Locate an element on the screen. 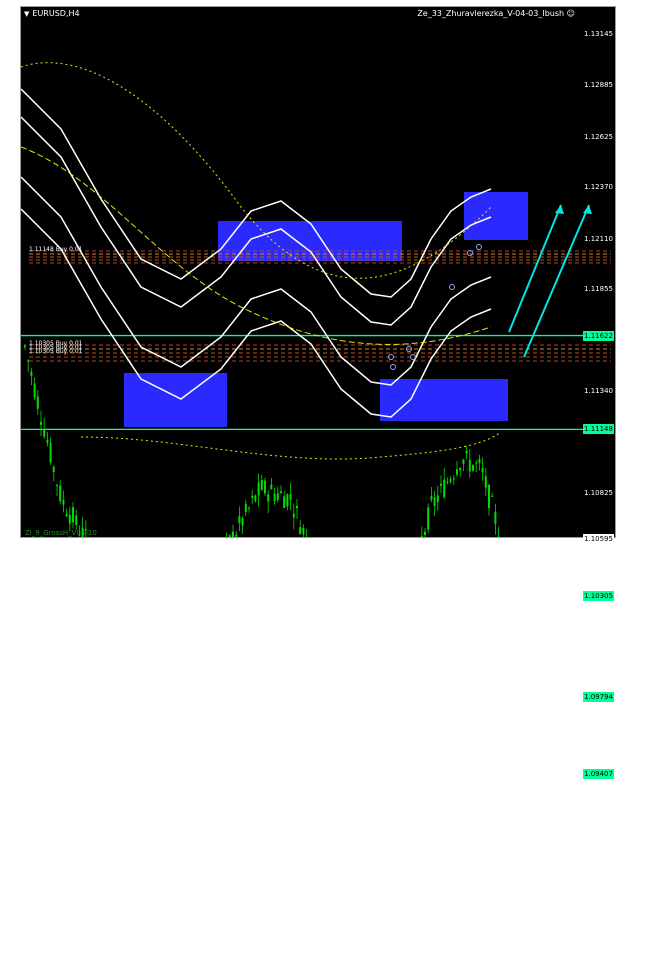 The width and height of the screenshot is (648, 957). level-price-box: 1.11148 is located at coordinates (598, 429).